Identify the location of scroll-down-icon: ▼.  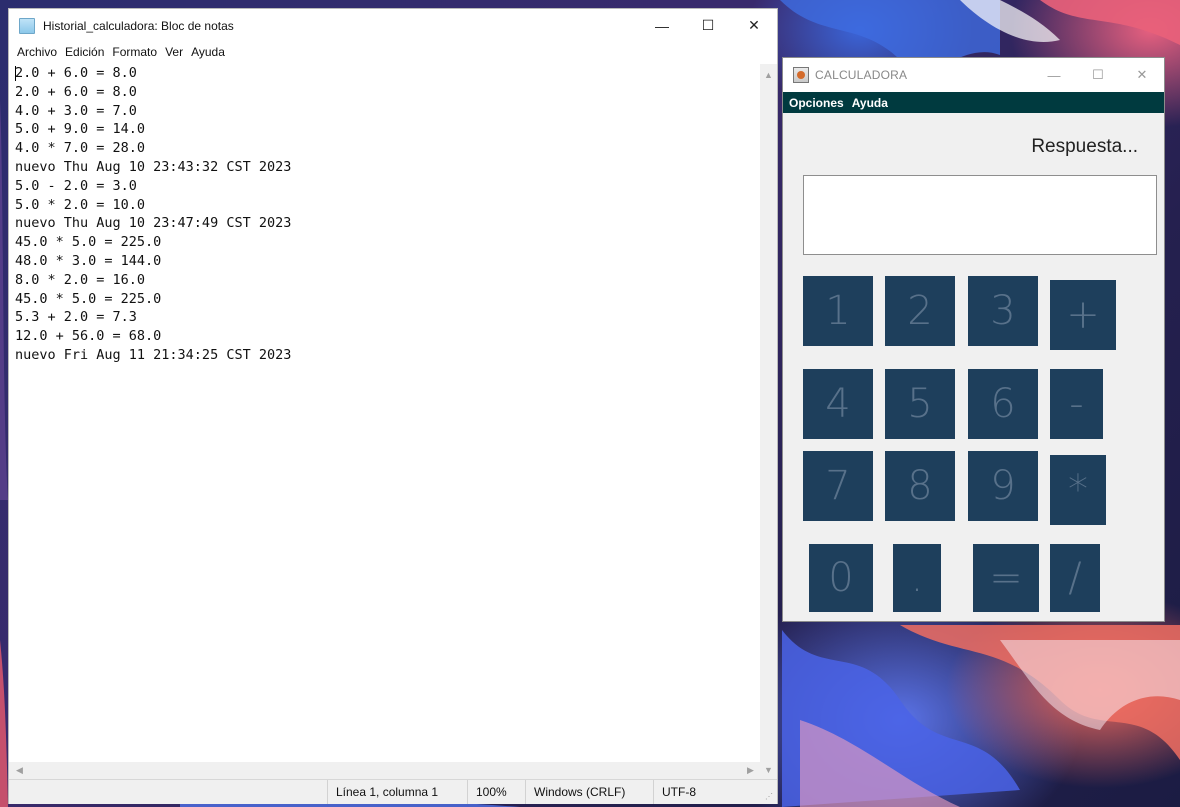
(768, 769).